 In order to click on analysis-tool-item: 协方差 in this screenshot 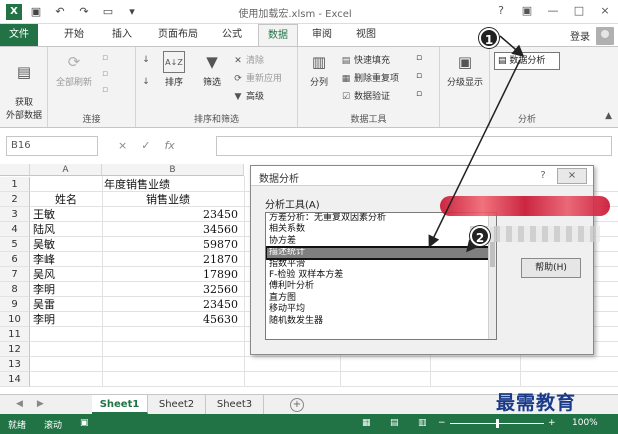, I will do `click(381, 241)`.